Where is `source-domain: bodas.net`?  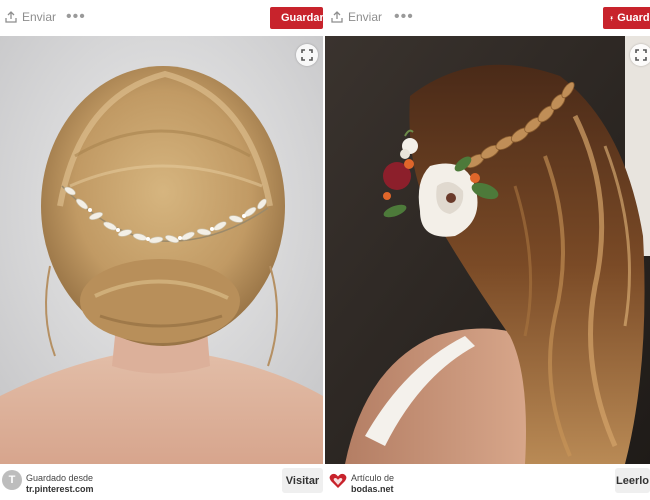
source-domain: bodas.net is located at coordinates (372, 489).